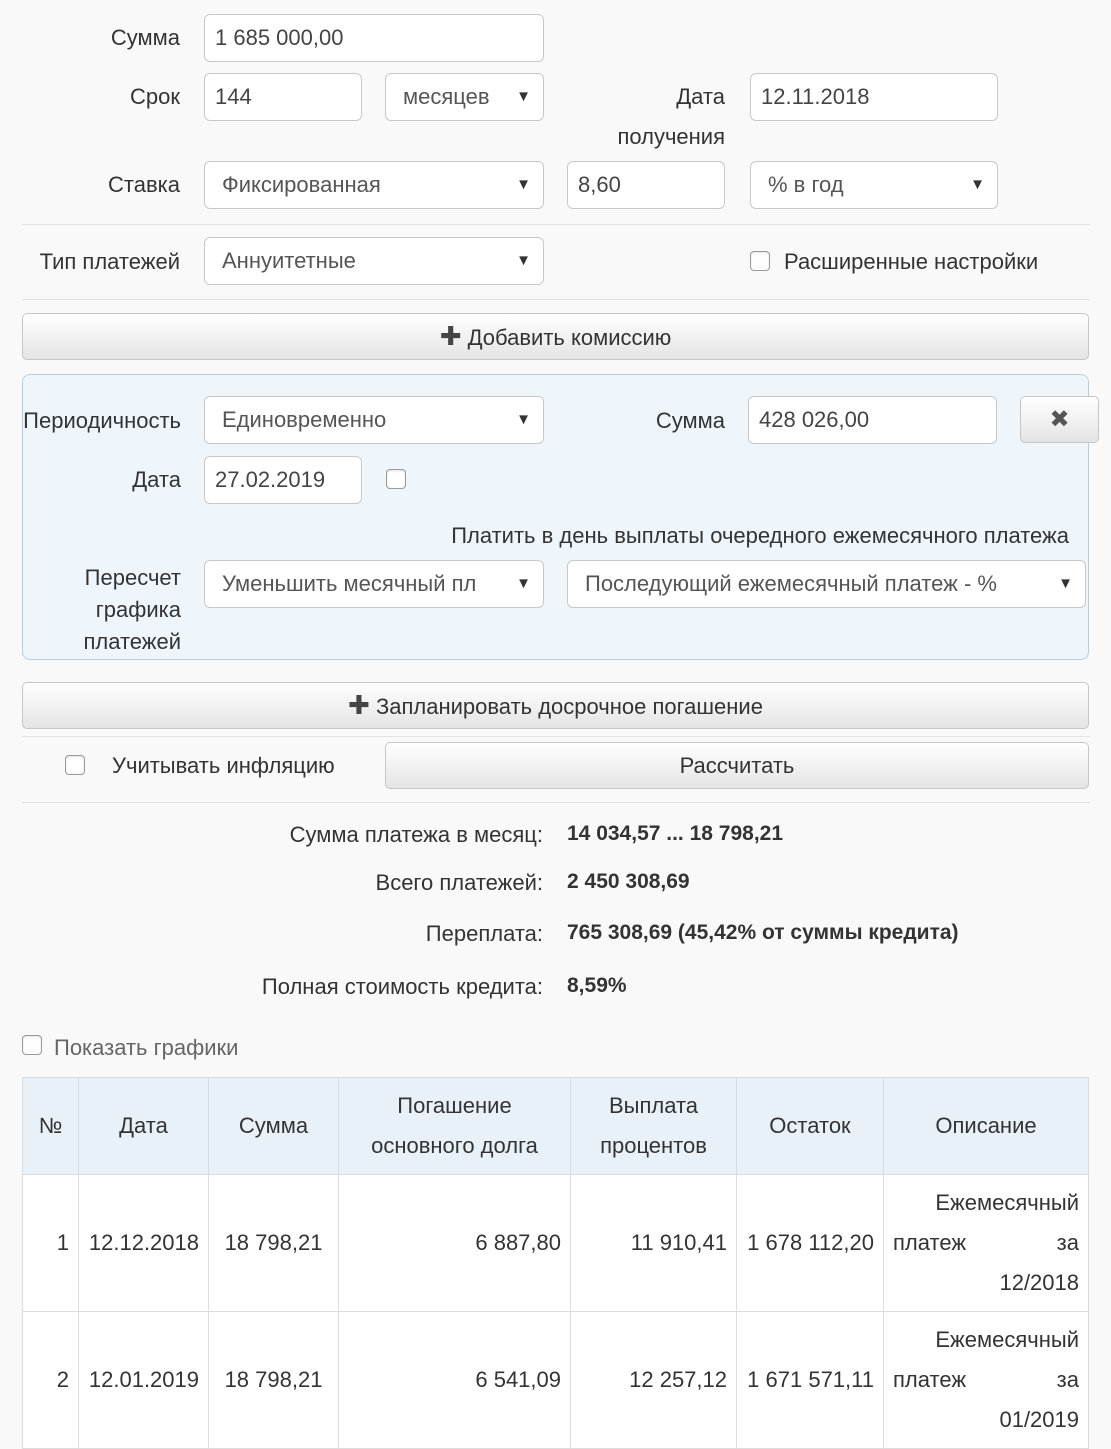  What do you see at coordinates (806, 184) in the screenshot?
I see `rate-unit-value: % в год` at bounding box center [806, 184].